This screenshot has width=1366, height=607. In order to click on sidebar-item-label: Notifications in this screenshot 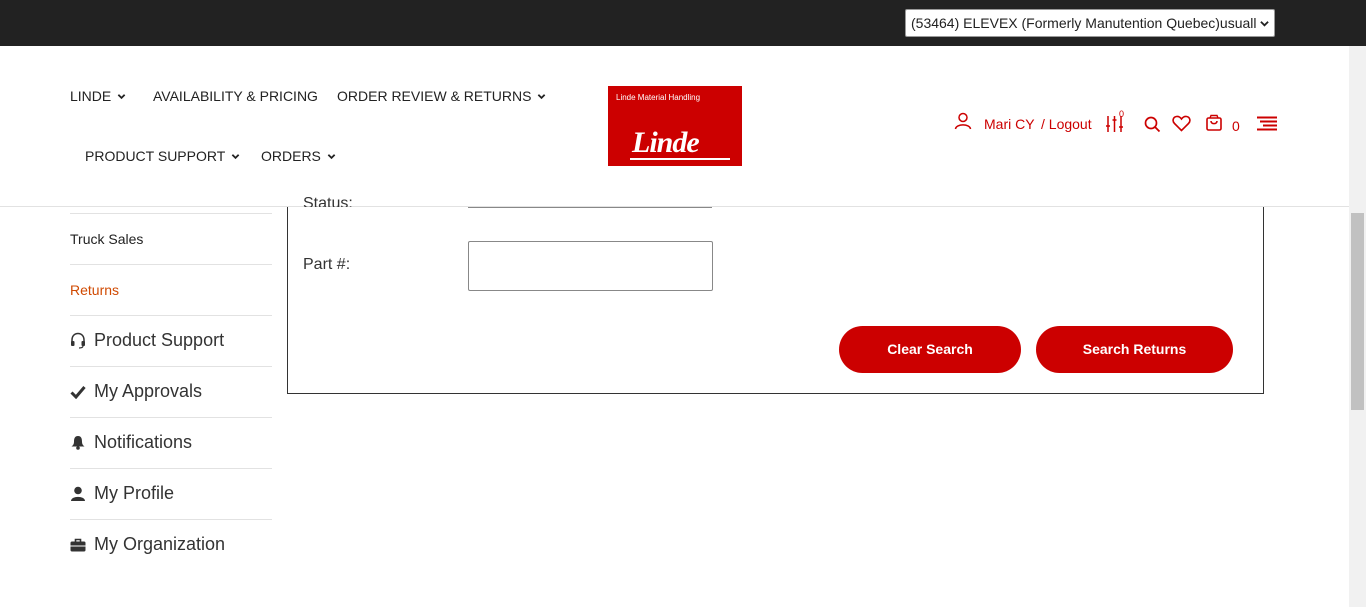, I will do `click(143, 442)`.